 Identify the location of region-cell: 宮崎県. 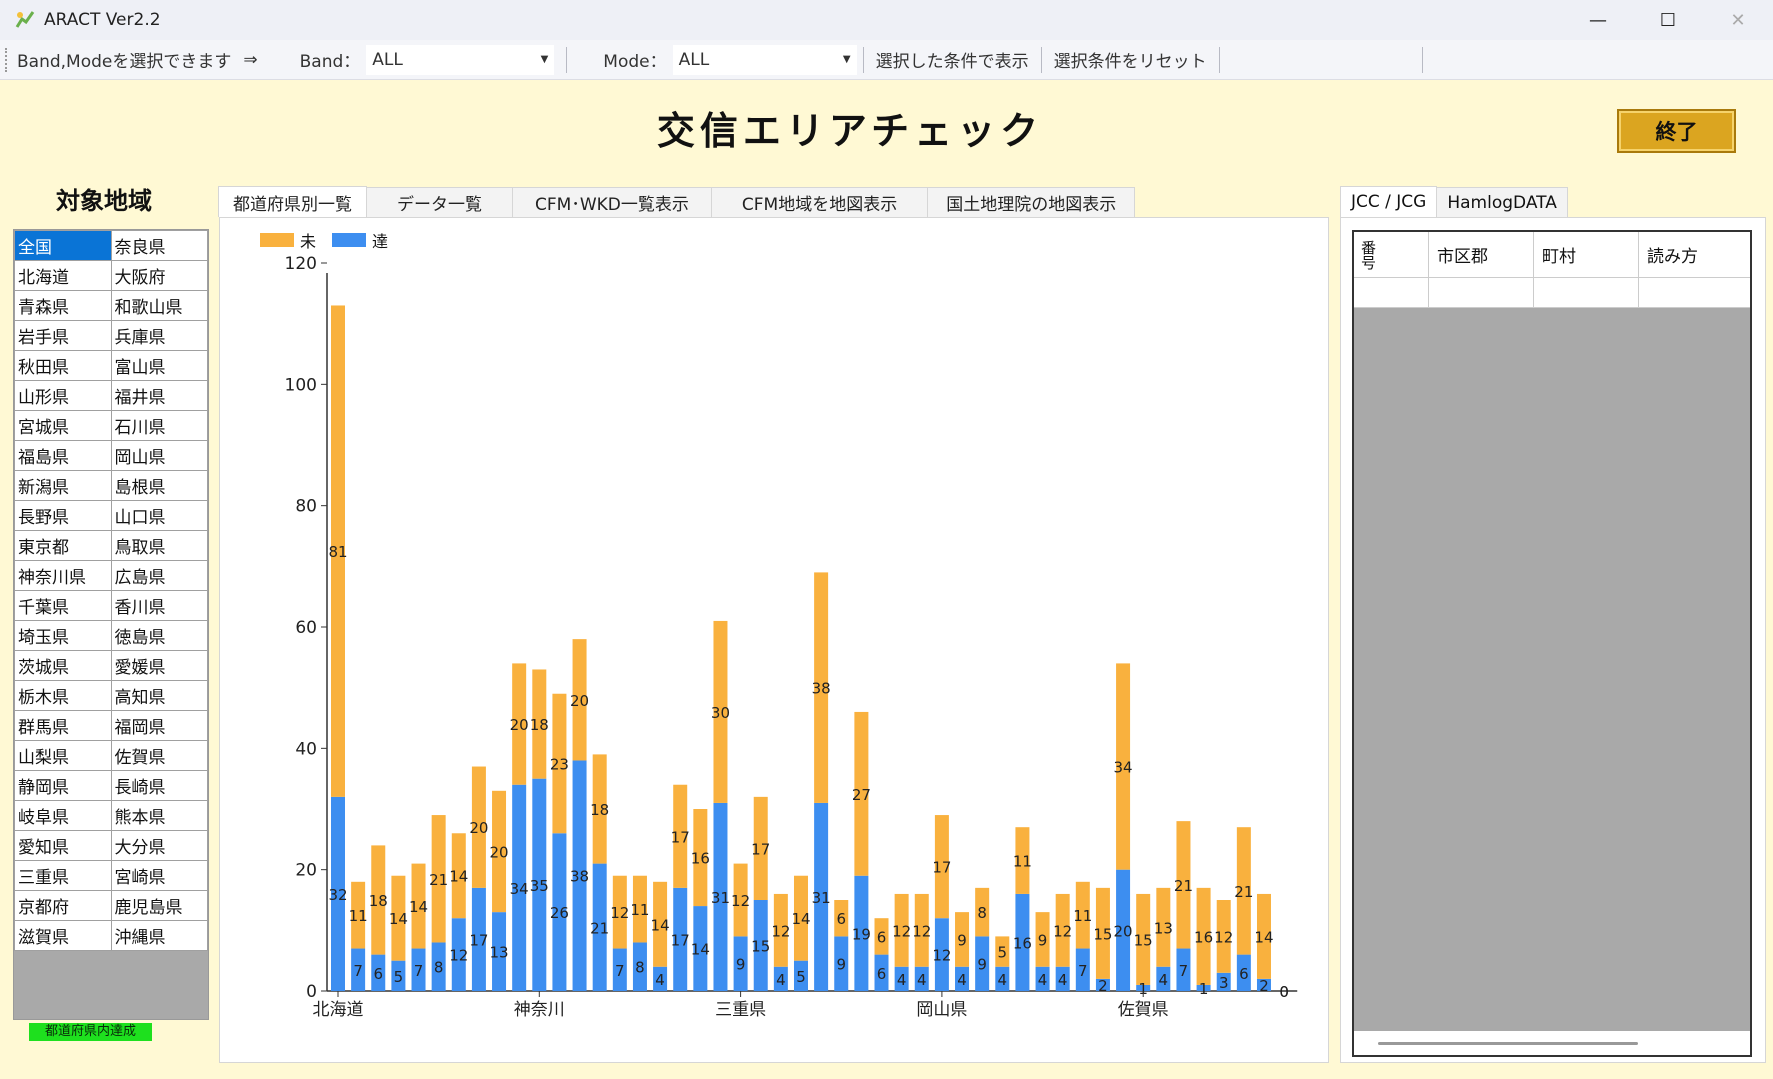
(159, 875).